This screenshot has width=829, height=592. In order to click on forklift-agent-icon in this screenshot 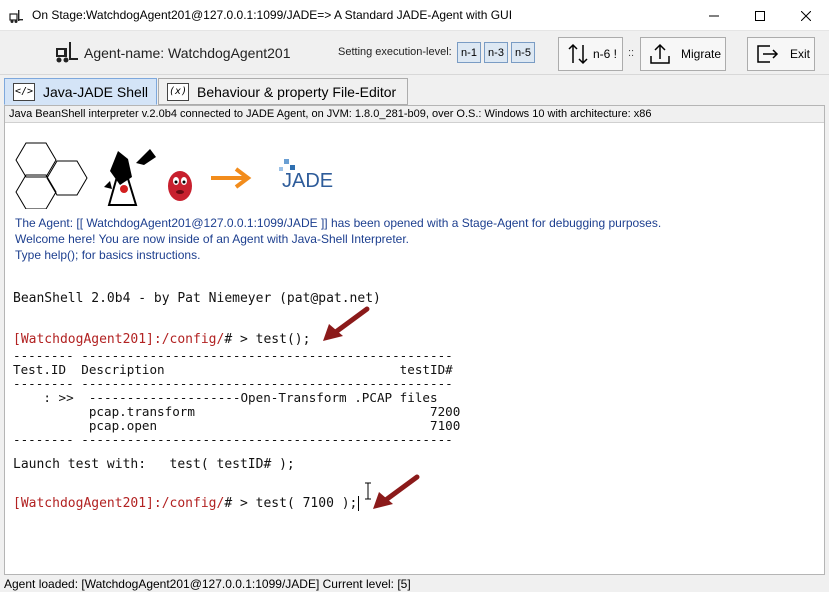, I will do `click(67, 52)`.